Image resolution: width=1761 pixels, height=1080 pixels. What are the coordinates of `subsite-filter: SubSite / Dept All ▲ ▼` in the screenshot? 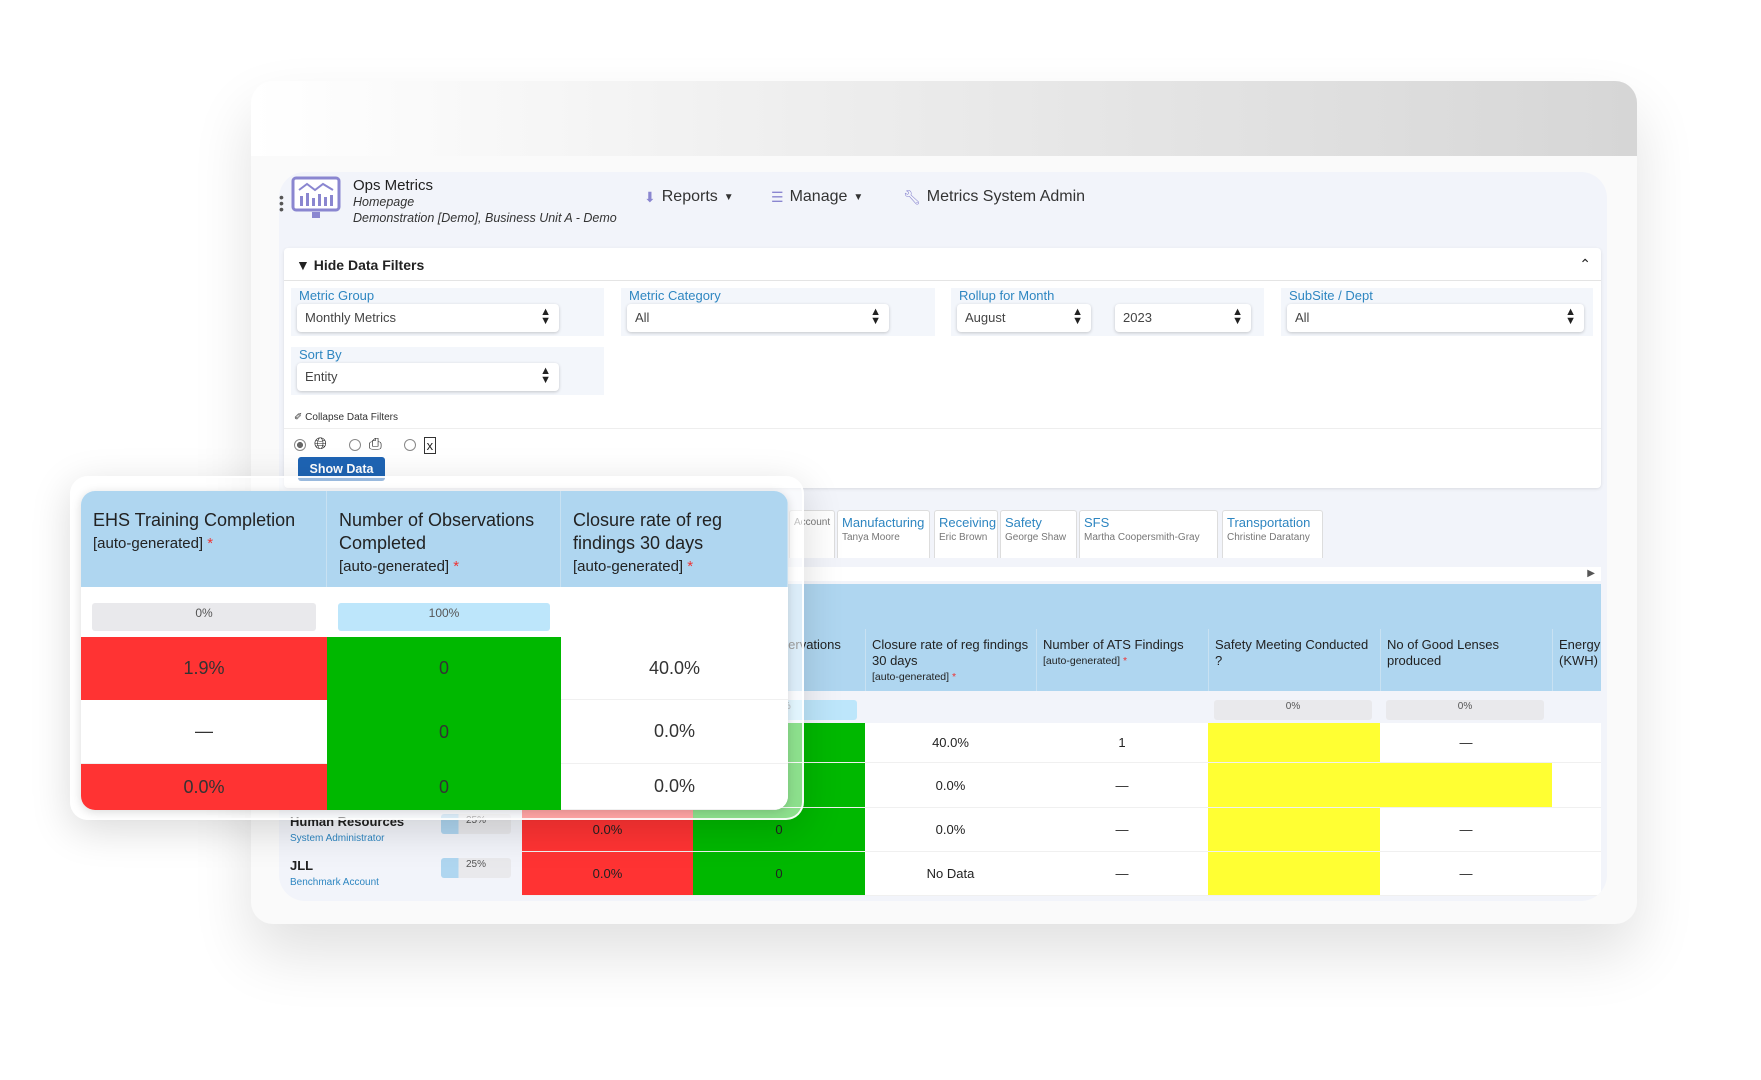 It's located at (1437, 312).